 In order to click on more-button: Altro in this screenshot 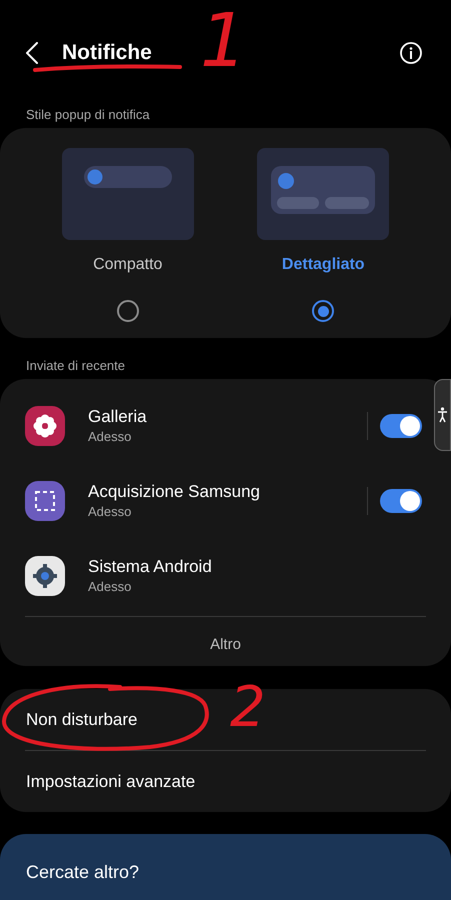, I will do `click(225, 645)`.